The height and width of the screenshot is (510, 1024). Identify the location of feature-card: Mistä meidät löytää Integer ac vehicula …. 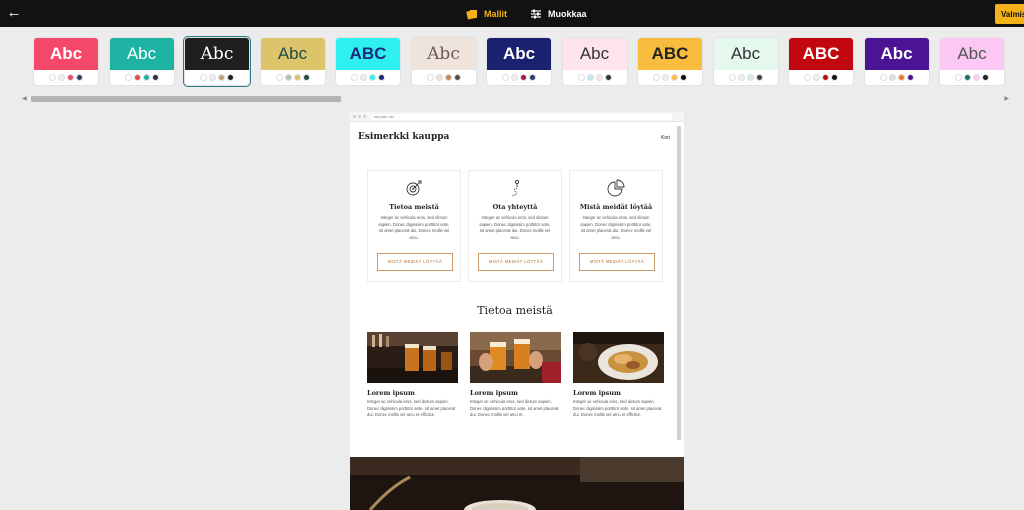
(616, 226).